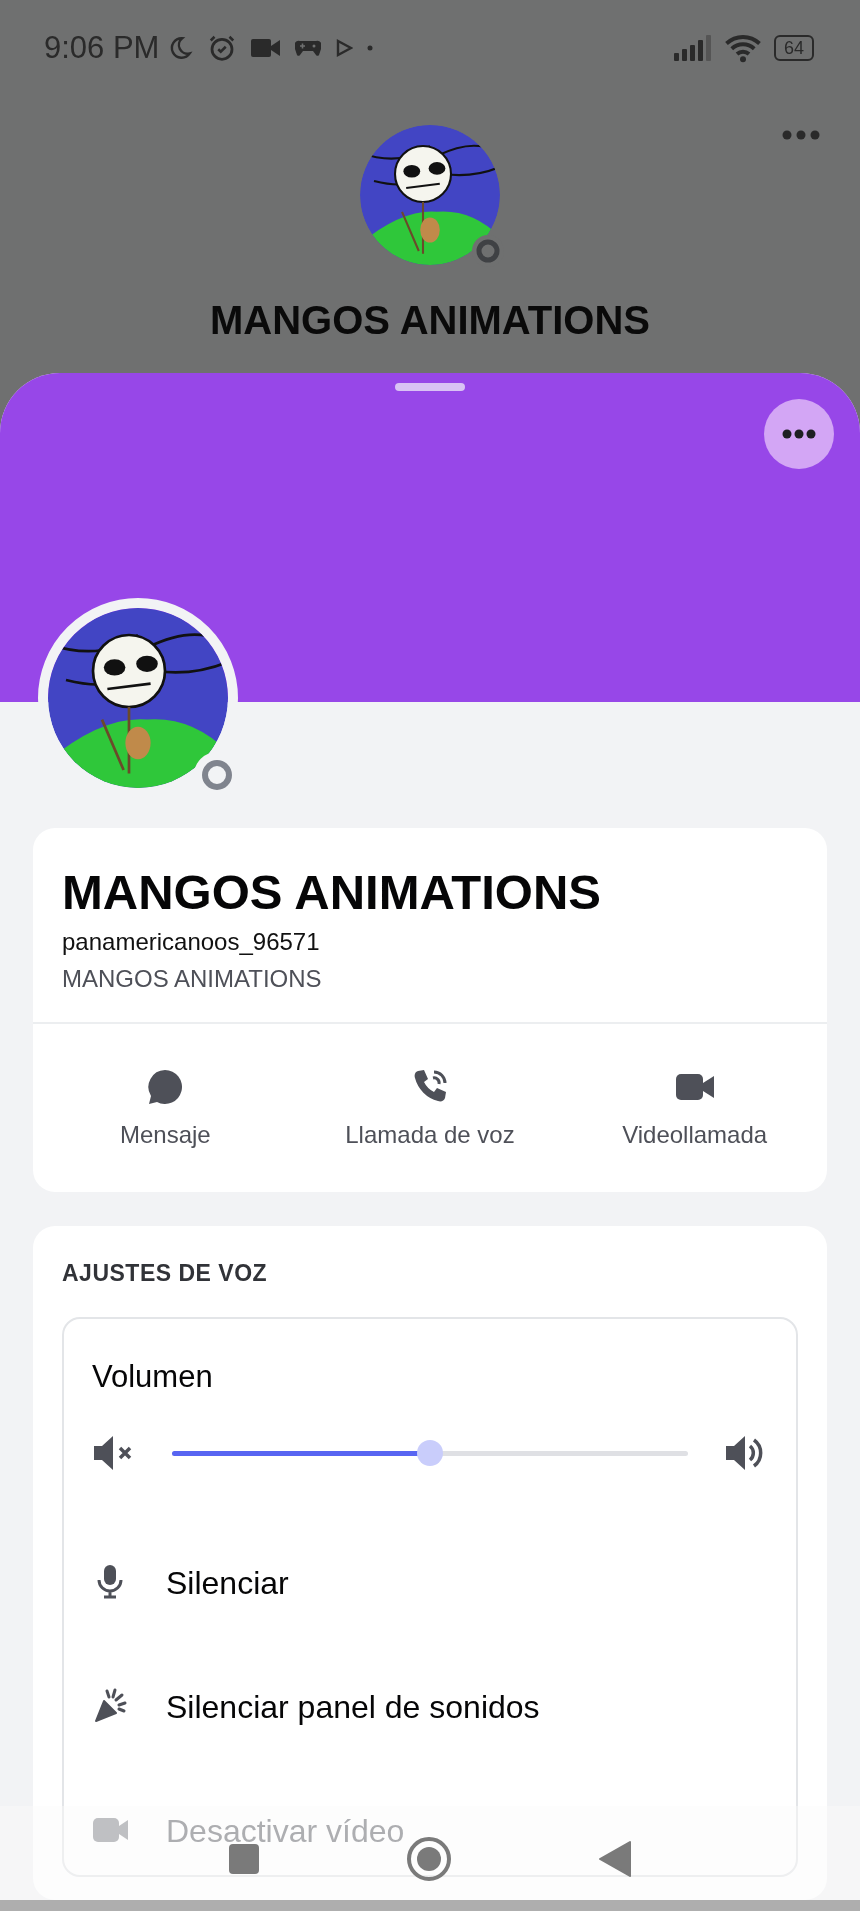 This screenshot has height=1911, width=860. Describe the element at coordinates (244, 1858) in the screenshot. I see `square-icon` at that location.